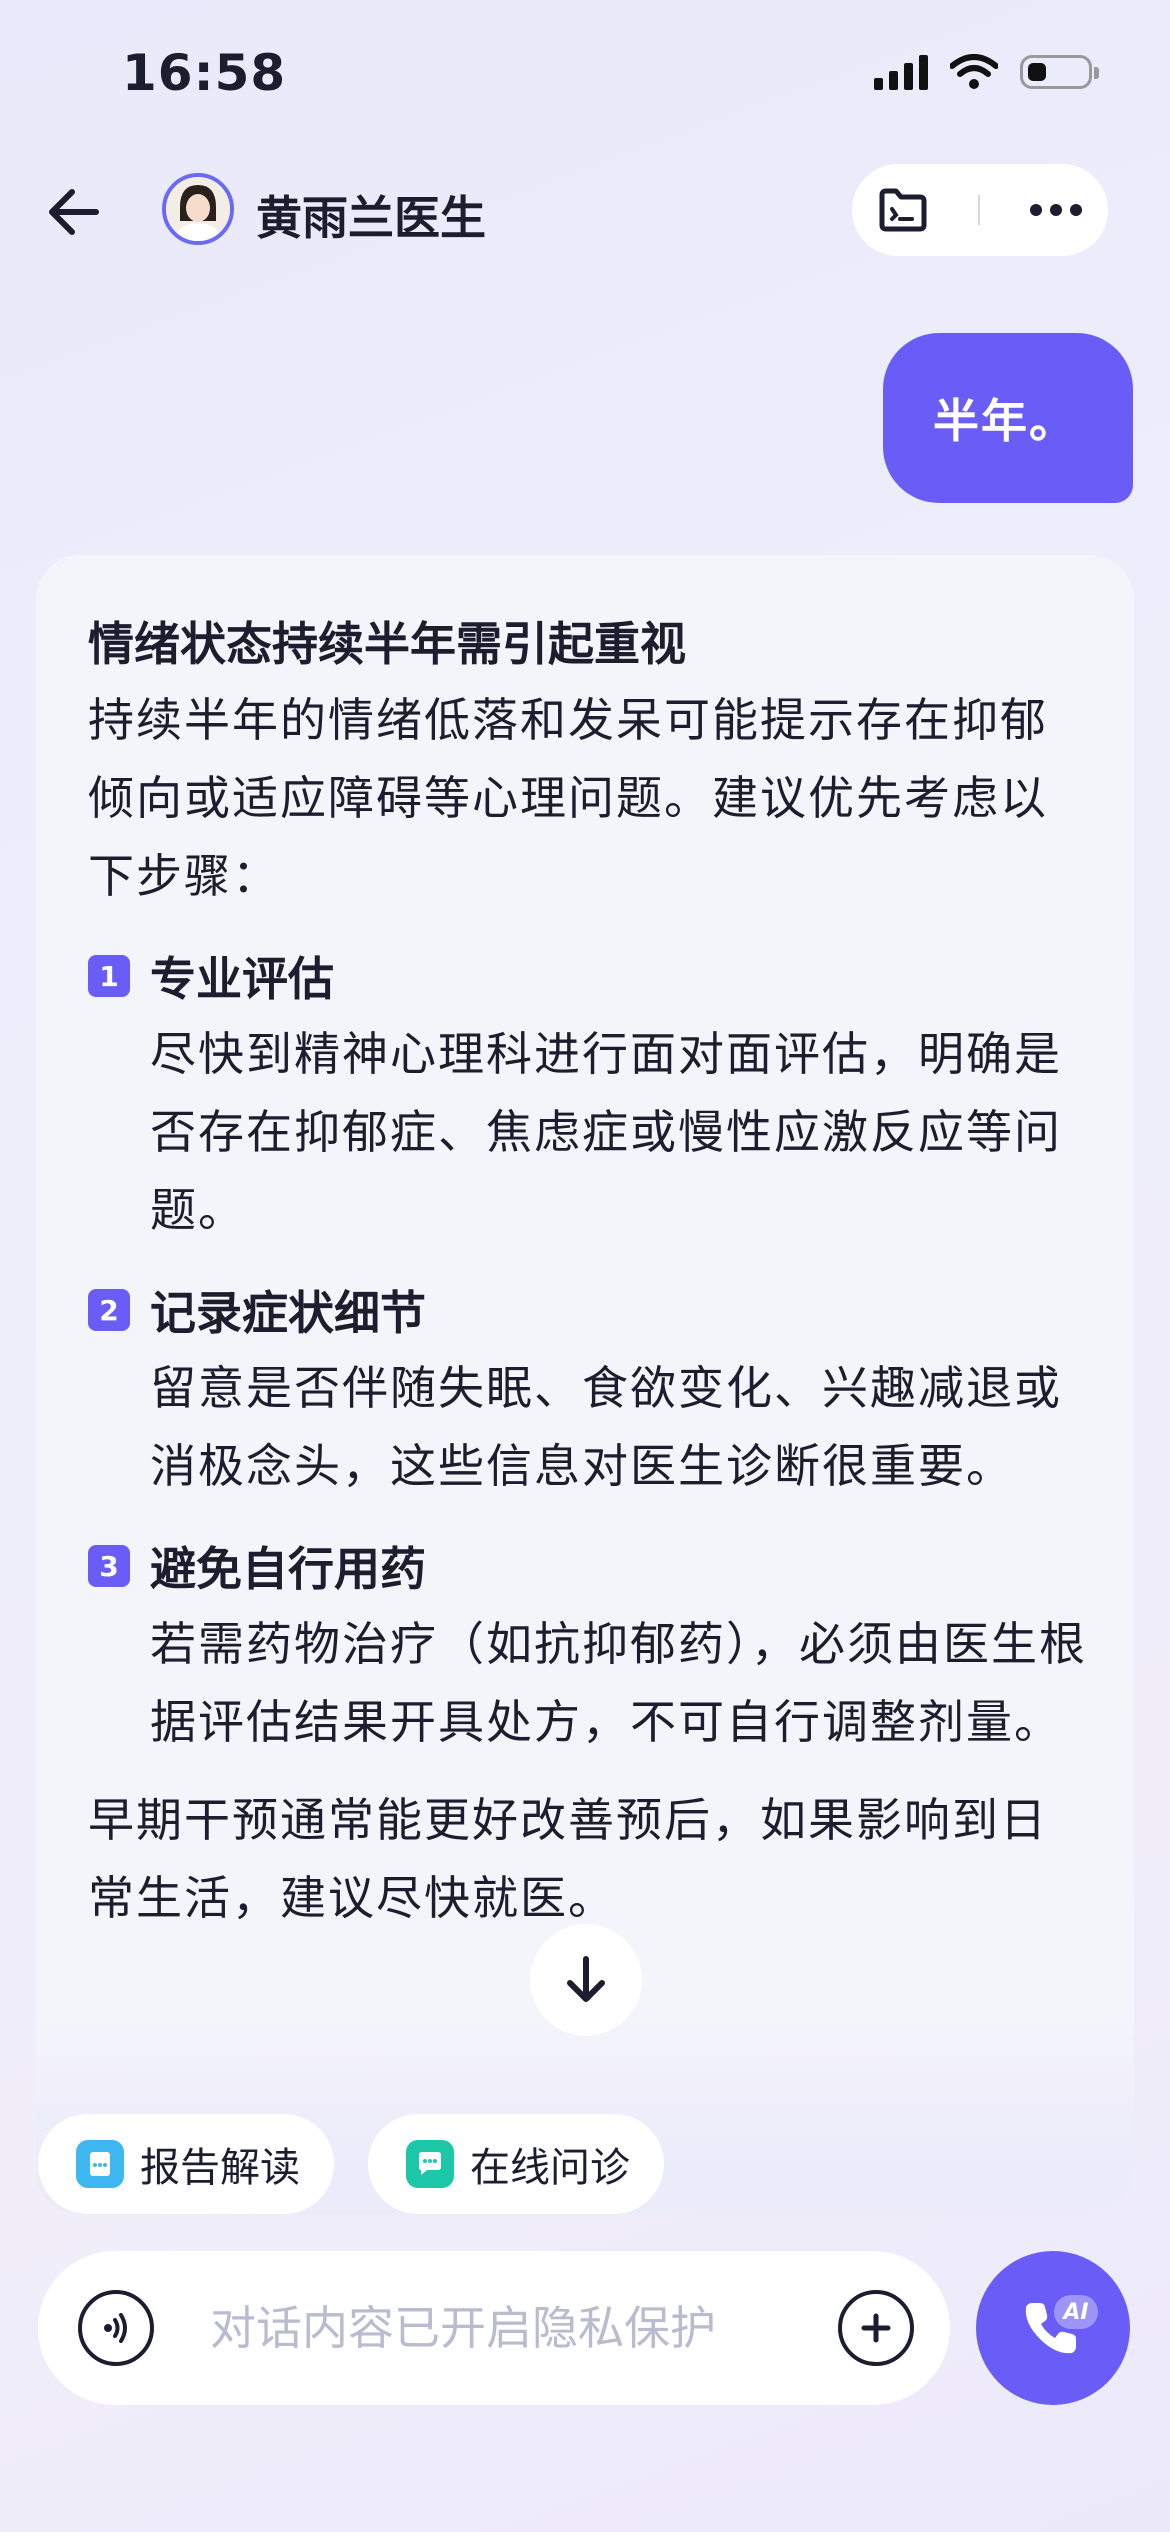 Image resolution: width=1170 pixels, height=2532 pixels. I want to click on quick-action-label: 在线问诊, so click(550, 2168).